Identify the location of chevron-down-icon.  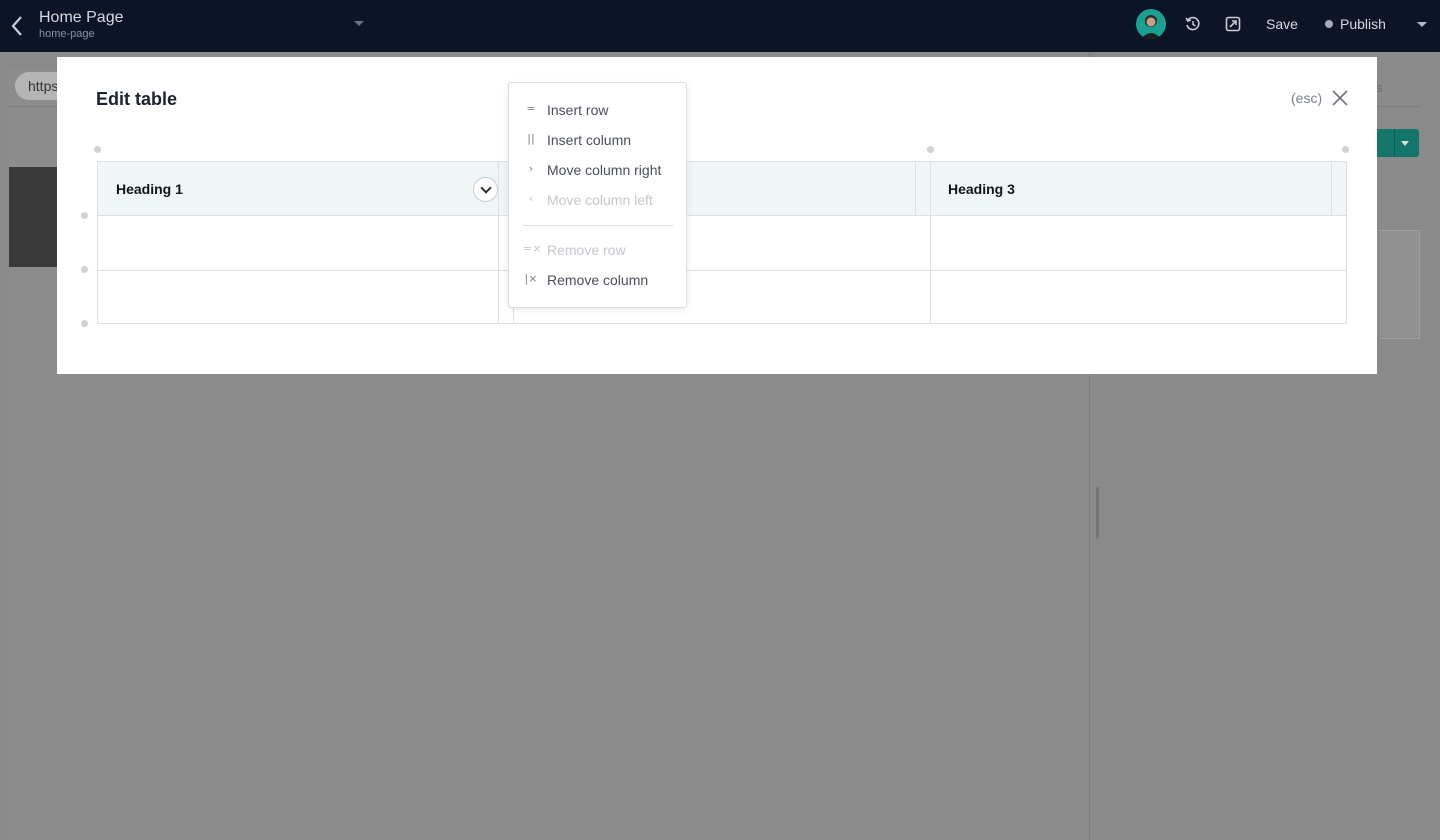
(486, 188).